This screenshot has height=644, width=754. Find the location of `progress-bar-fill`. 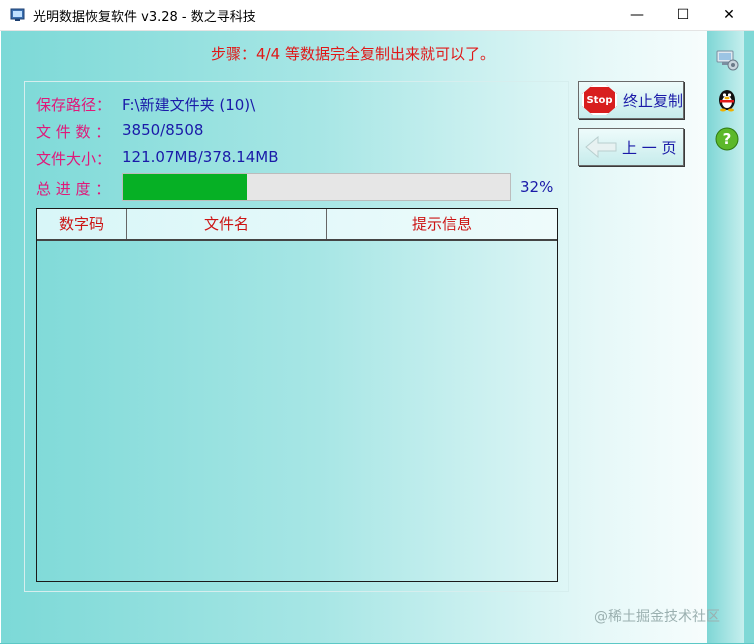

progress-bar-fill is located at coordinates (185, 187).